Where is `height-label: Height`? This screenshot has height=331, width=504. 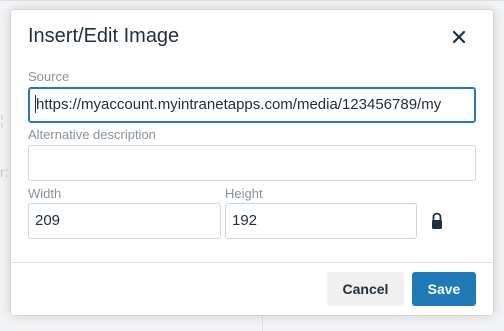
height-label: Height is located at coordinates (244, 193).